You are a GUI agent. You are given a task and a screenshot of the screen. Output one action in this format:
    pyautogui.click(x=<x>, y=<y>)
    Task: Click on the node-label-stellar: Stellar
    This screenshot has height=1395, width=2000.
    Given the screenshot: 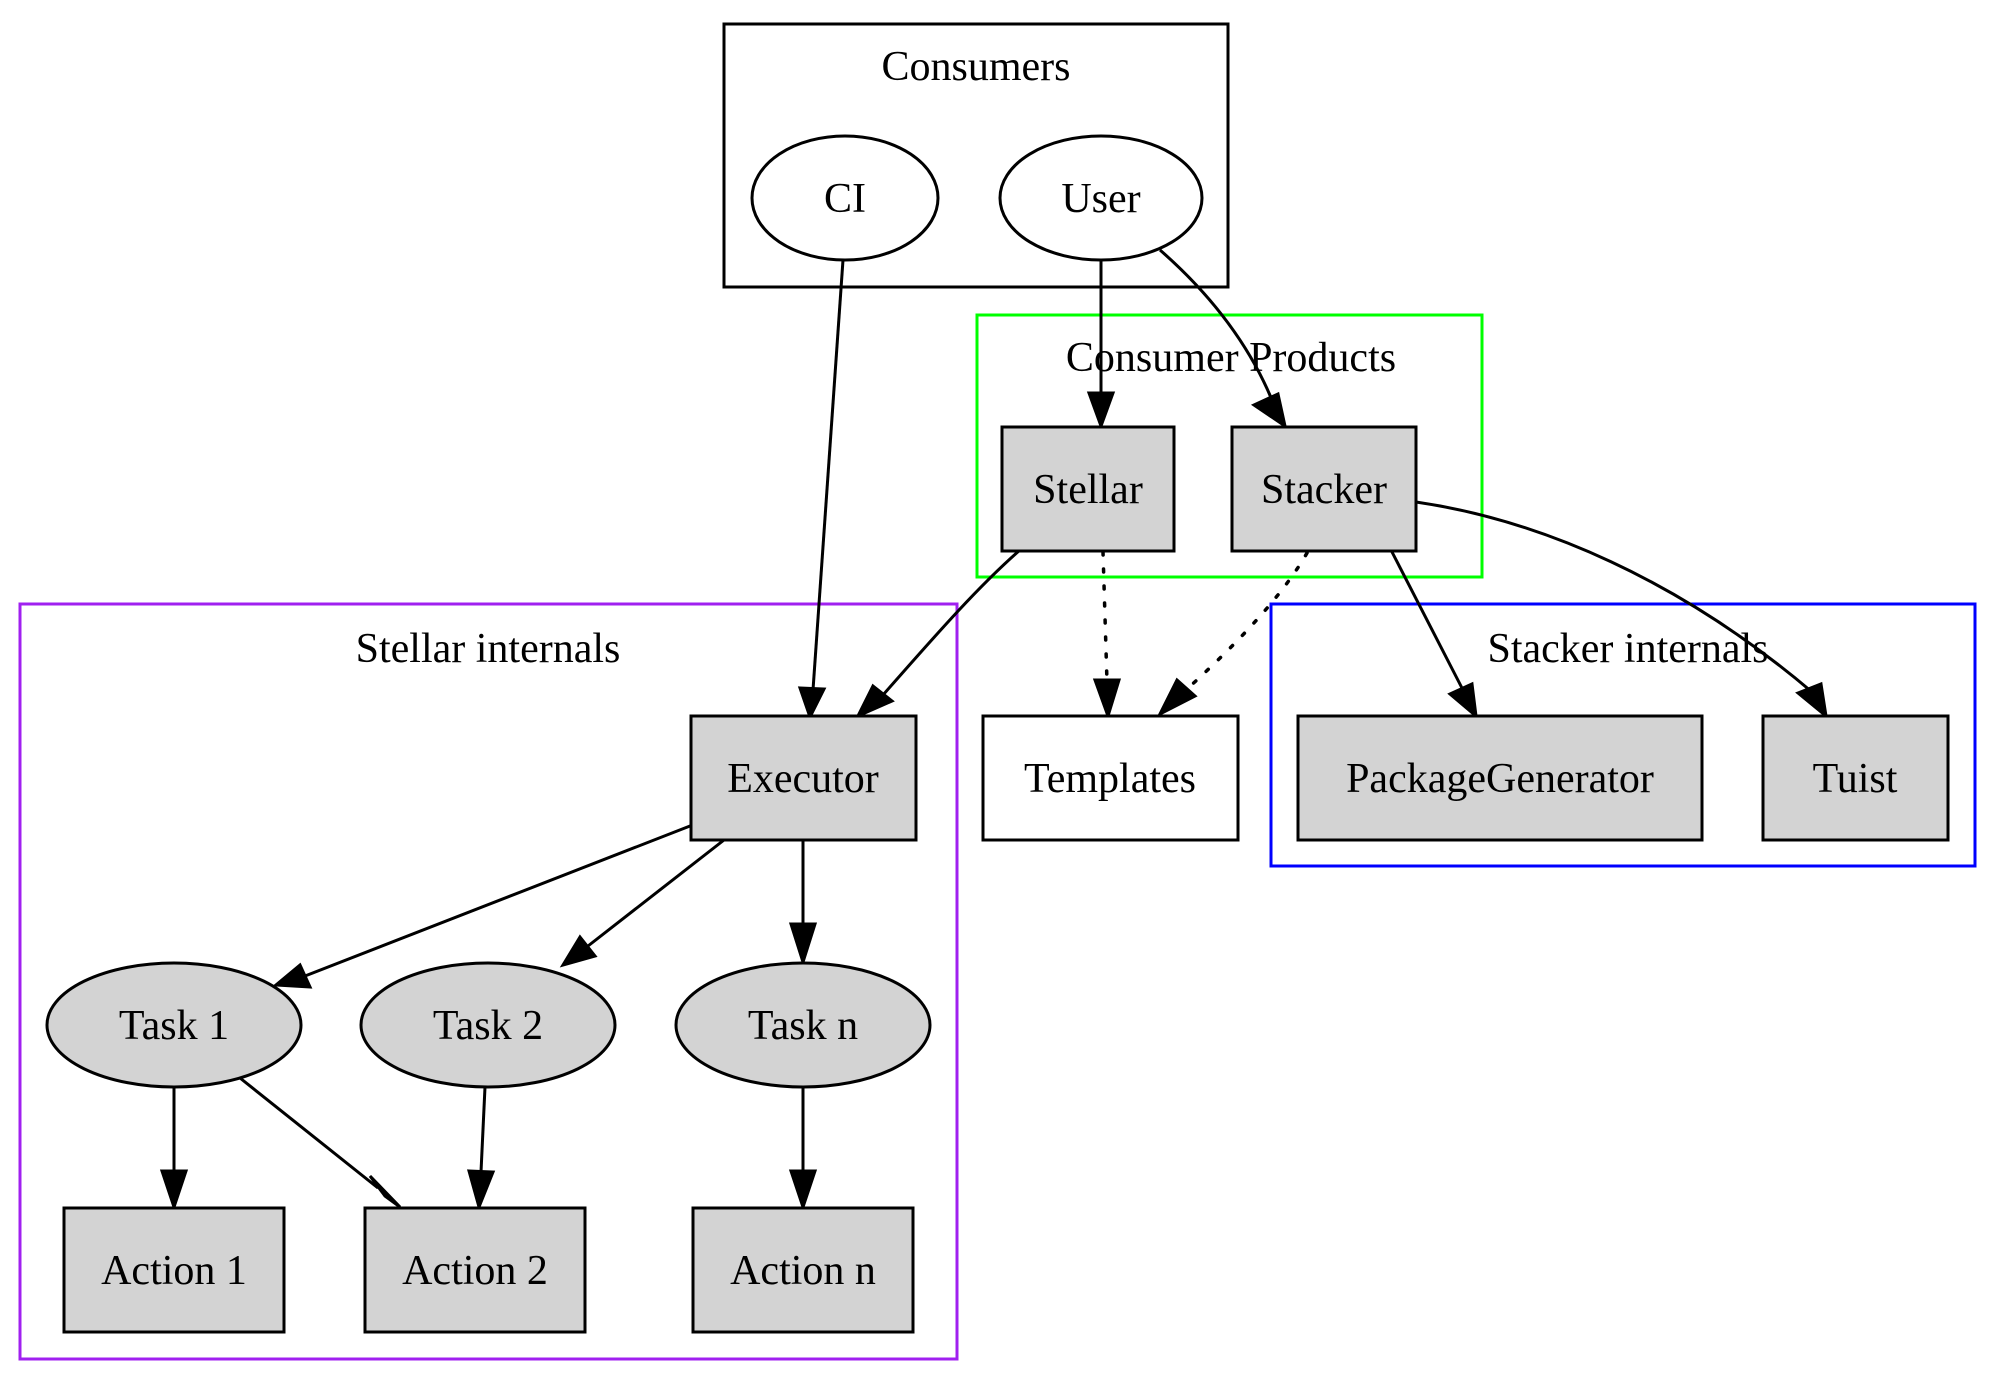 What is the action you would take?
    pyautogui.click(x=1088, y=490)
    